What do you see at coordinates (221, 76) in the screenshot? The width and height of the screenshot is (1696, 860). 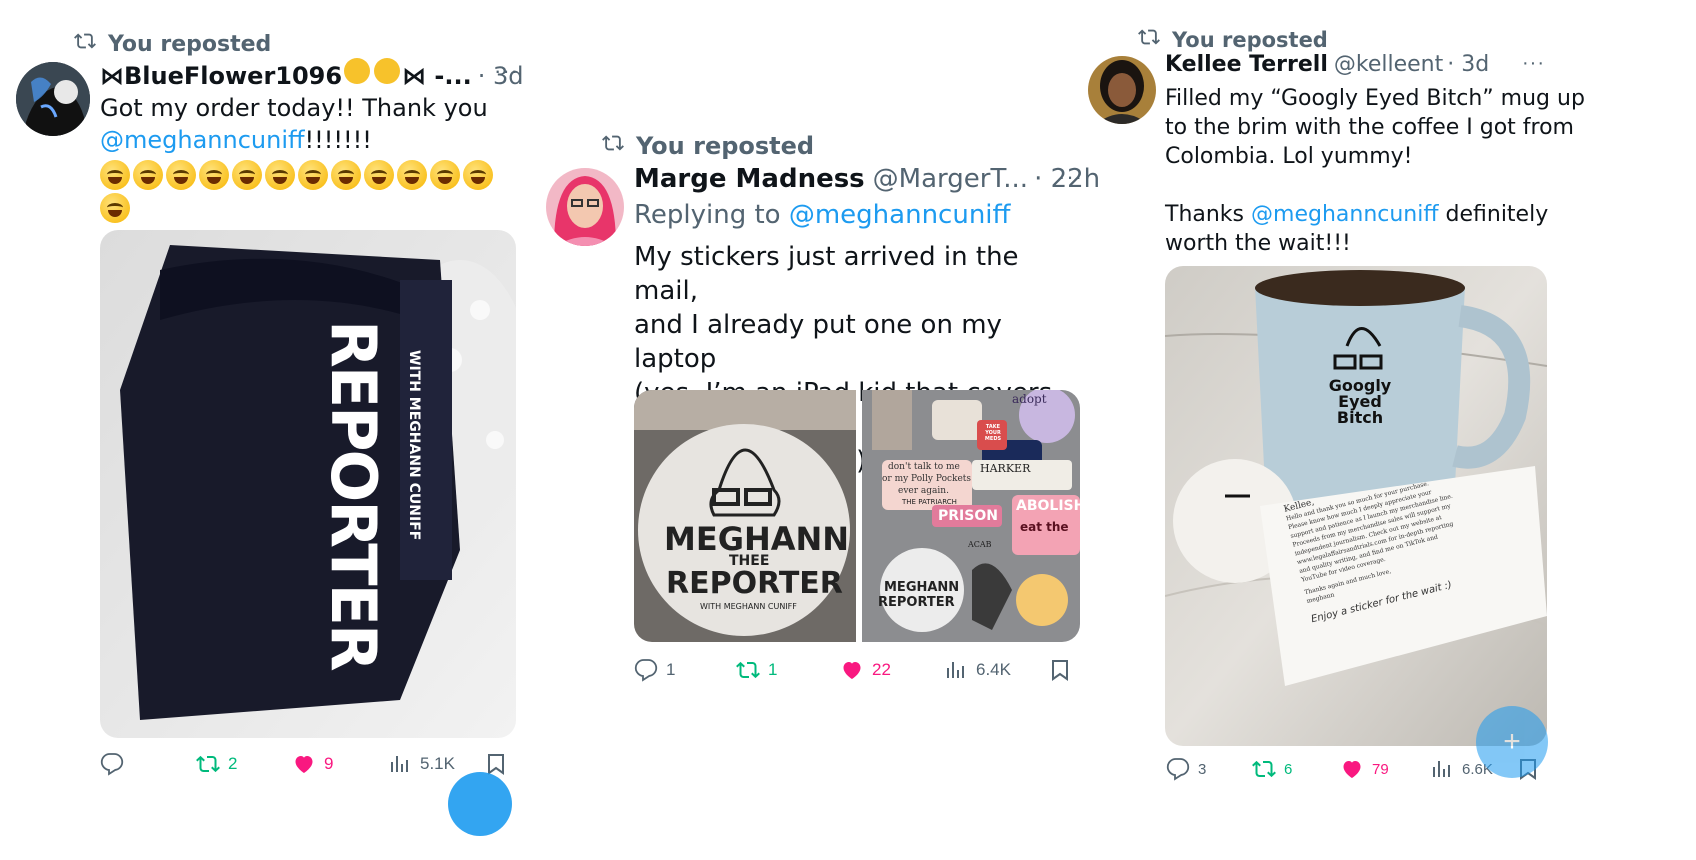 I see `display-name: ⋈BlueFlower1096` at bounding box center [221, 76].